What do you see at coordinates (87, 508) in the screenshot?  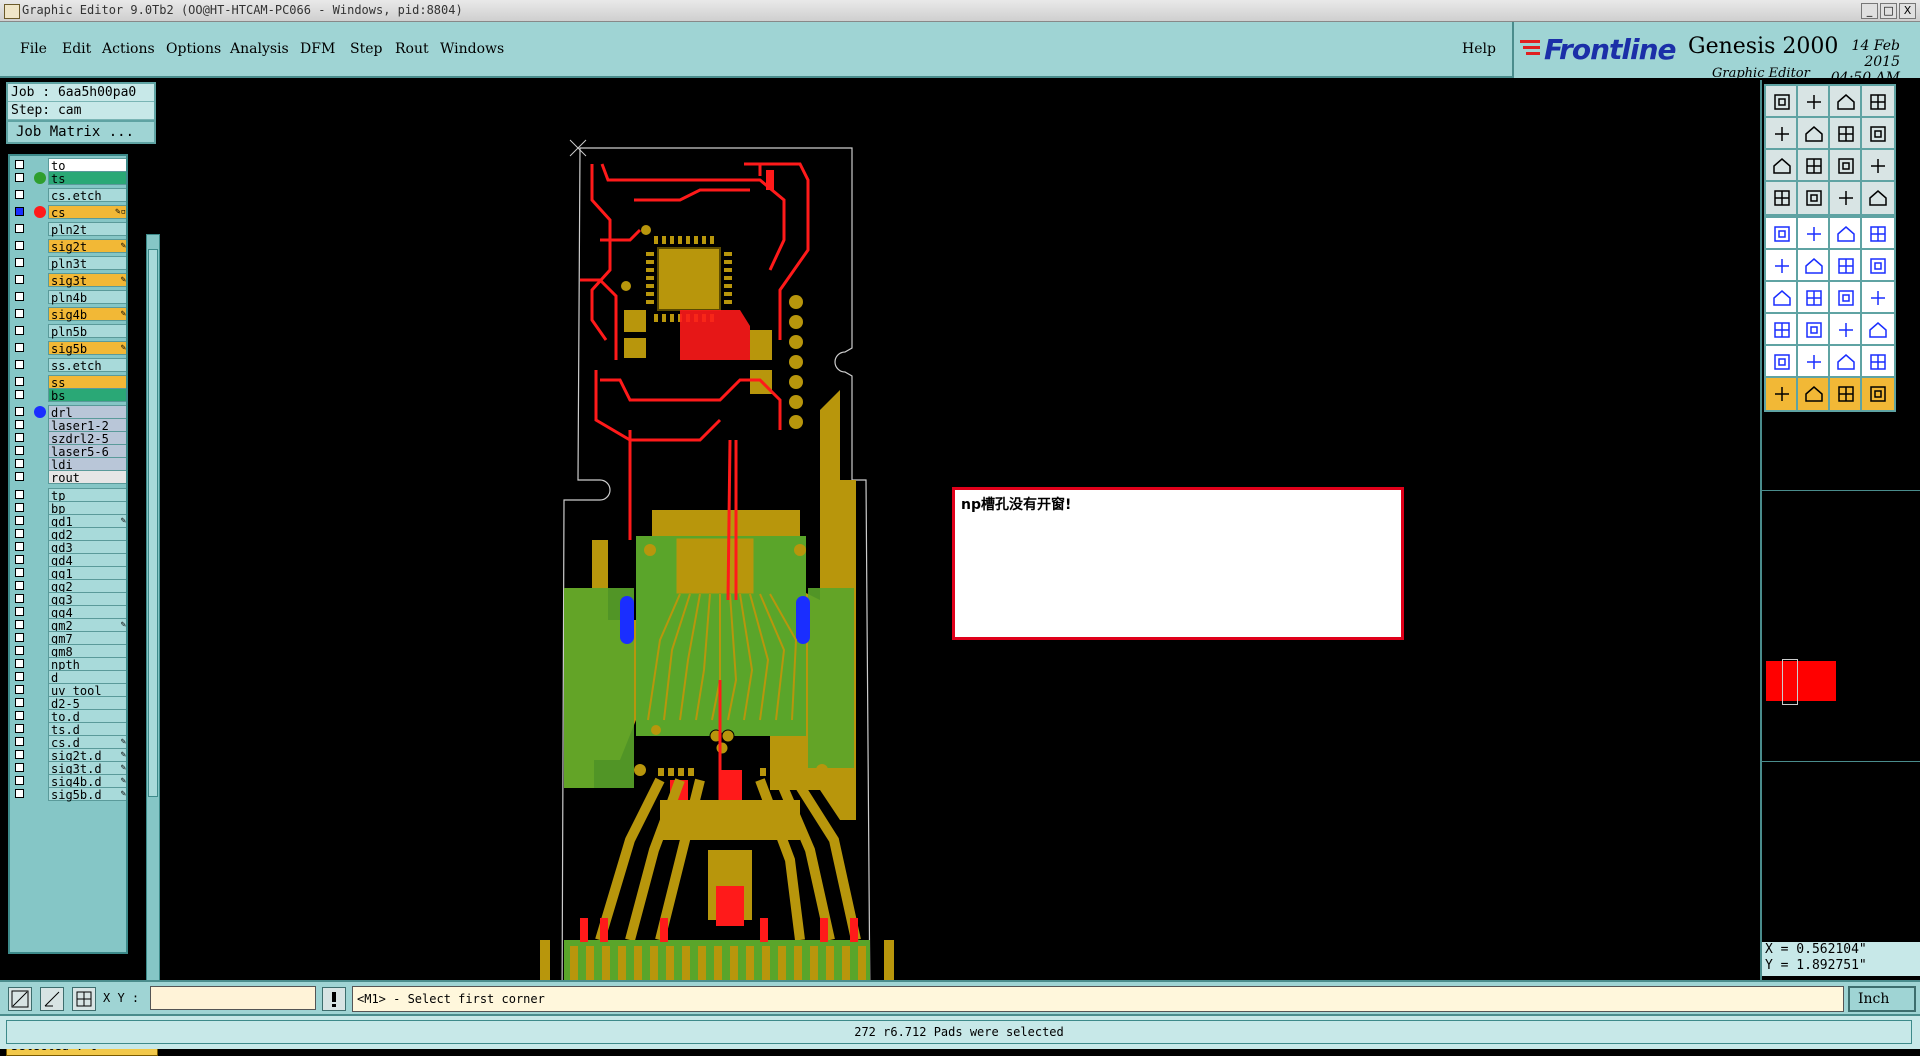 I see `layer-name: bp` at bounding box center [87, 508].